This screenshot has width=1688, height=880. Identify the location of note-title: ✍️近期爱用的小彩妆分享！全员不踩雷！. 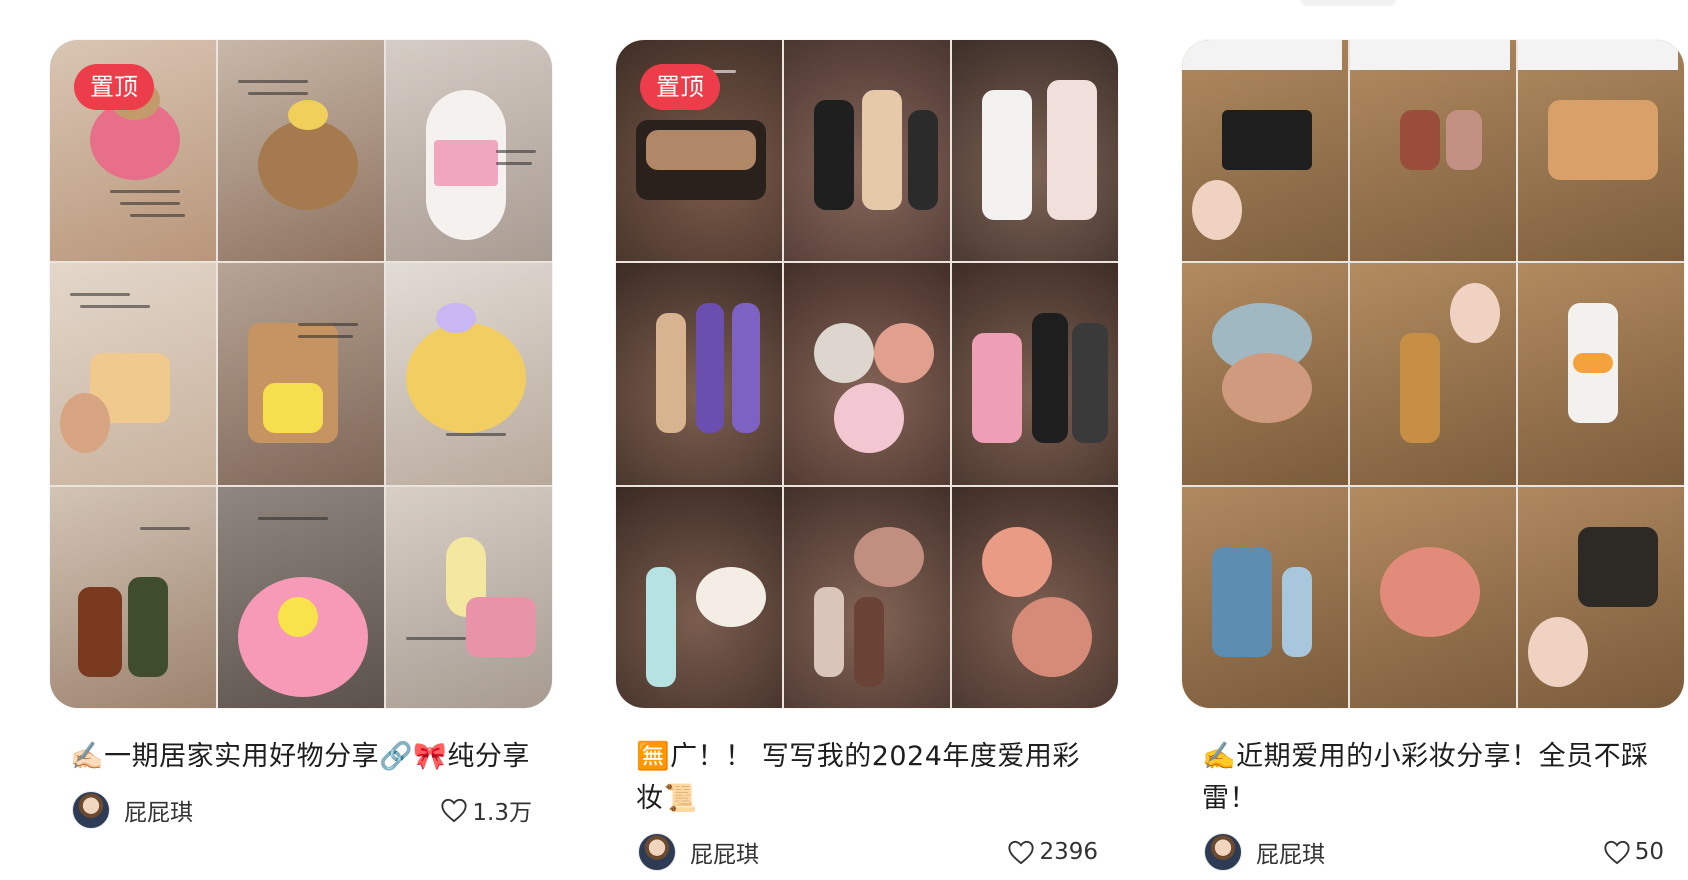
(1433, 778).